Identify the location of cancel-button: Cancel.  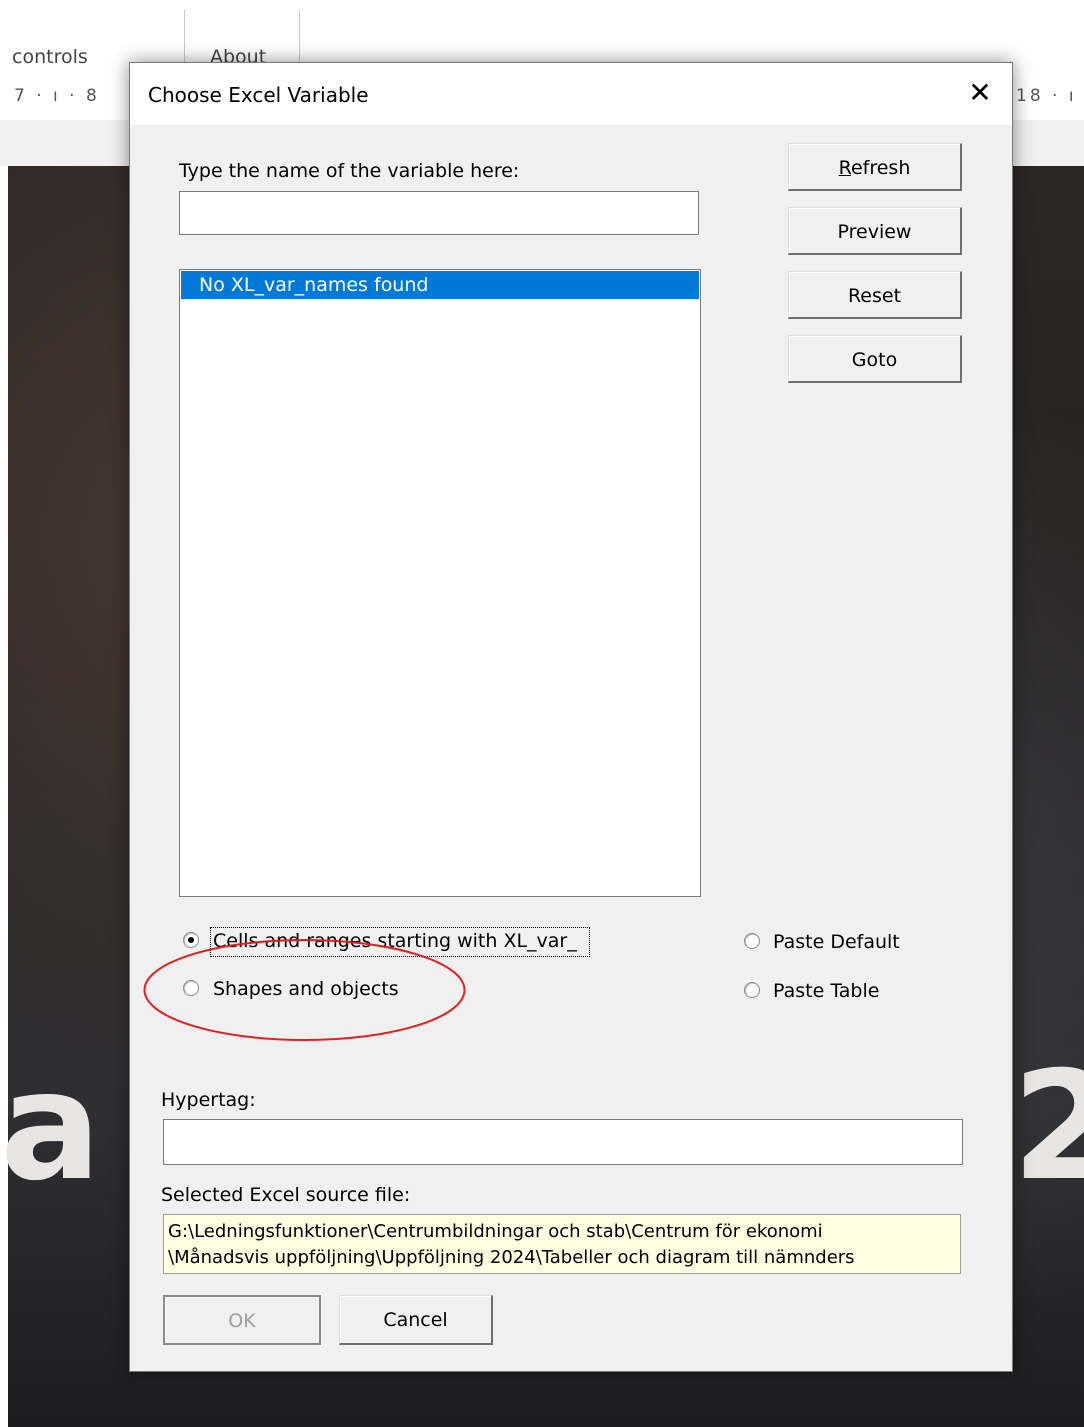
(416, 1320).